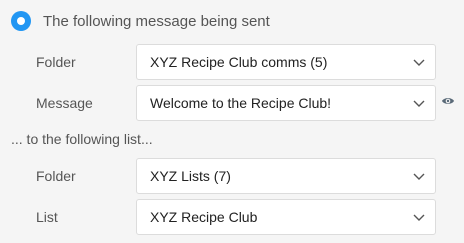 Image resolution: width=464 pixels, height=243 pixels. I want to click on list-select: XYZ Recipe Club, so click(286, 217).